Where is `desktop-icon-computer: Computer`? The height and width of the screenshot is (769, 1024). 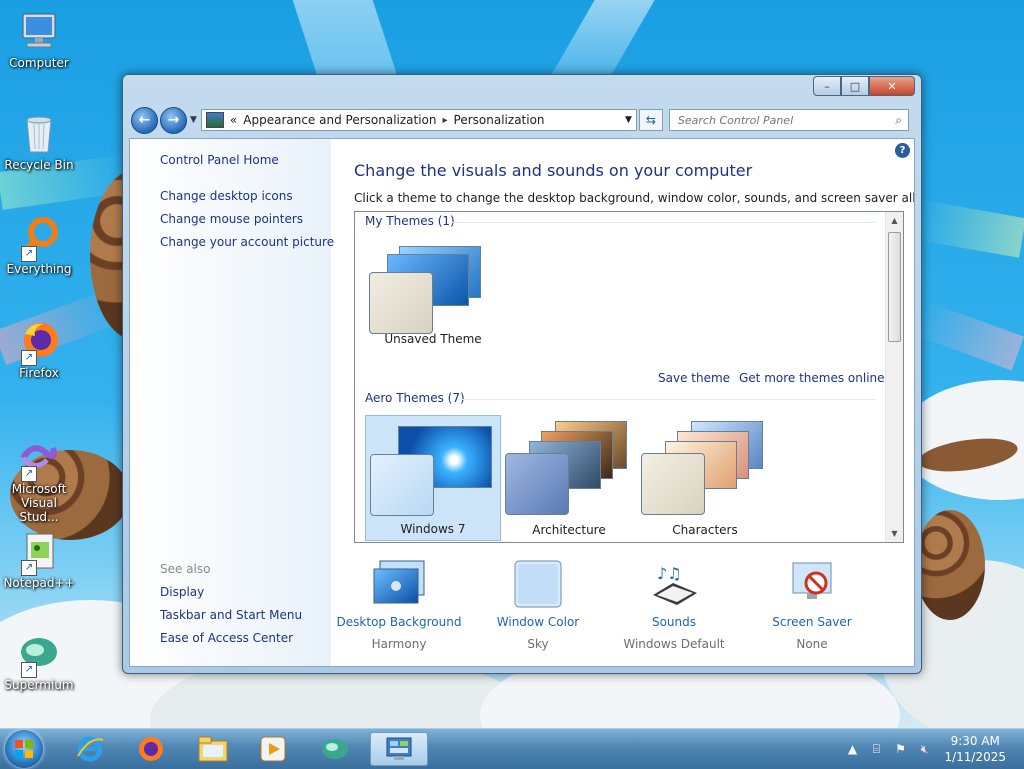
desktop-icon-computer: Computer is located at coordinates (39, 40).